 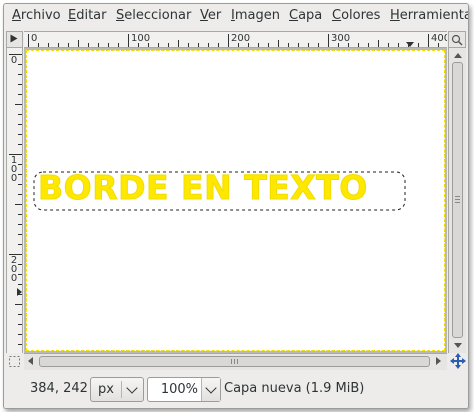 What do you see at coordinates (14, 60) in the screenshot?
I see `vruler-label-0: 0` at bounding box center [14, 60].